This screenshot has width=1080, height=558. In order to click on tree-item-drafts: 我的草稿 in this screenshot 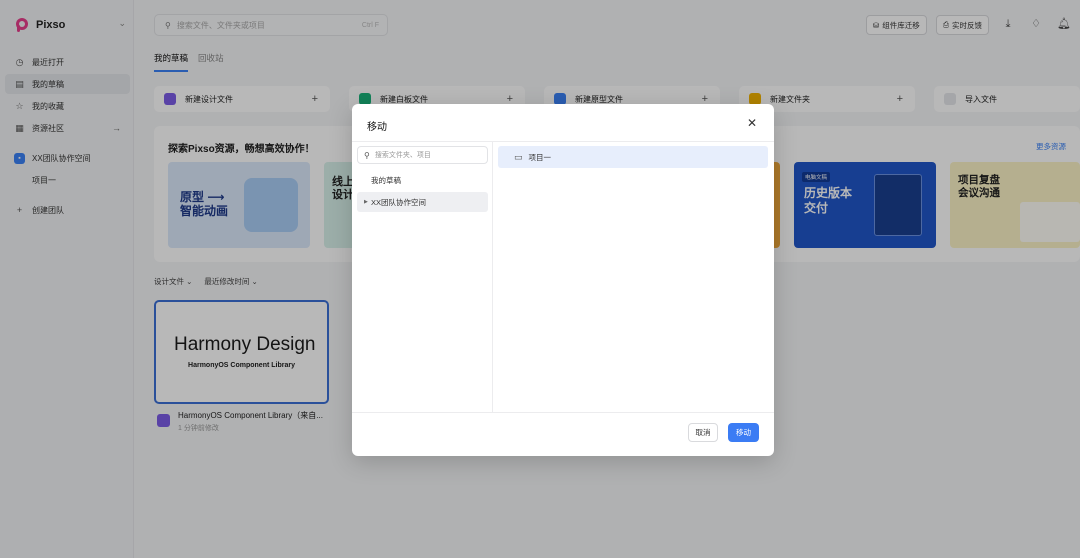, I will do `click(422, 180)`.